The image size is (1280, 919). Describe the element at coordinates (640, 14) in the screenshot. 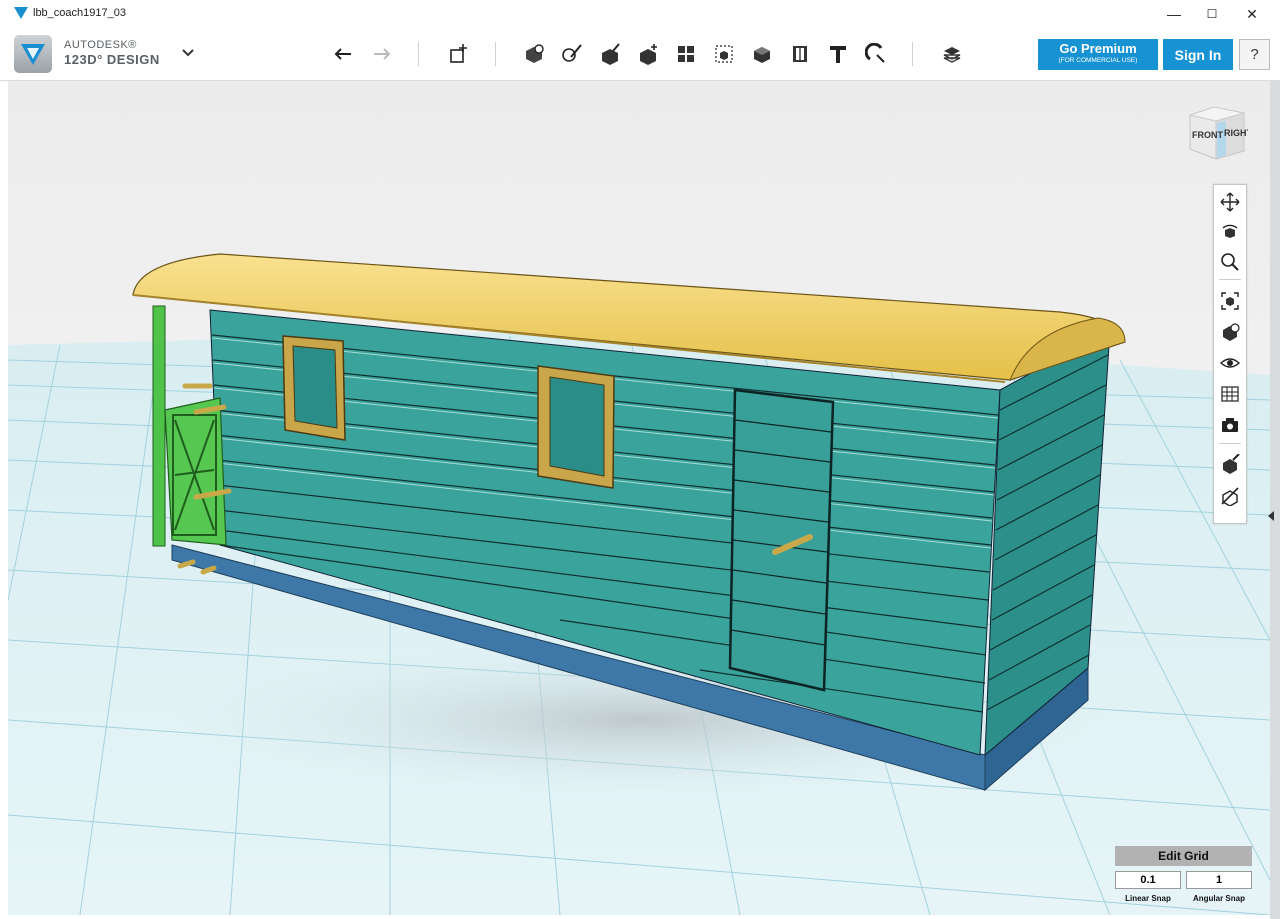

I see `title-bar: lbb_coach1917_03 — ☐ ✕` at that location.